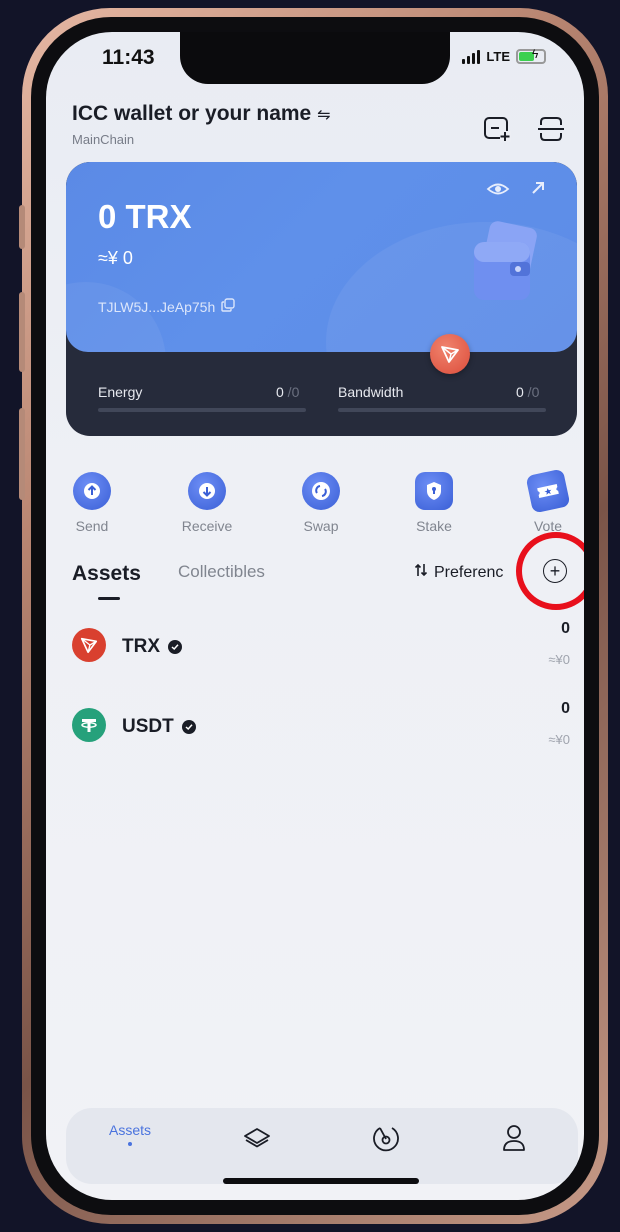 The height and width of the screenshot is (1232, 620). I want to click on vote-label: Vote, so click(548, 526).